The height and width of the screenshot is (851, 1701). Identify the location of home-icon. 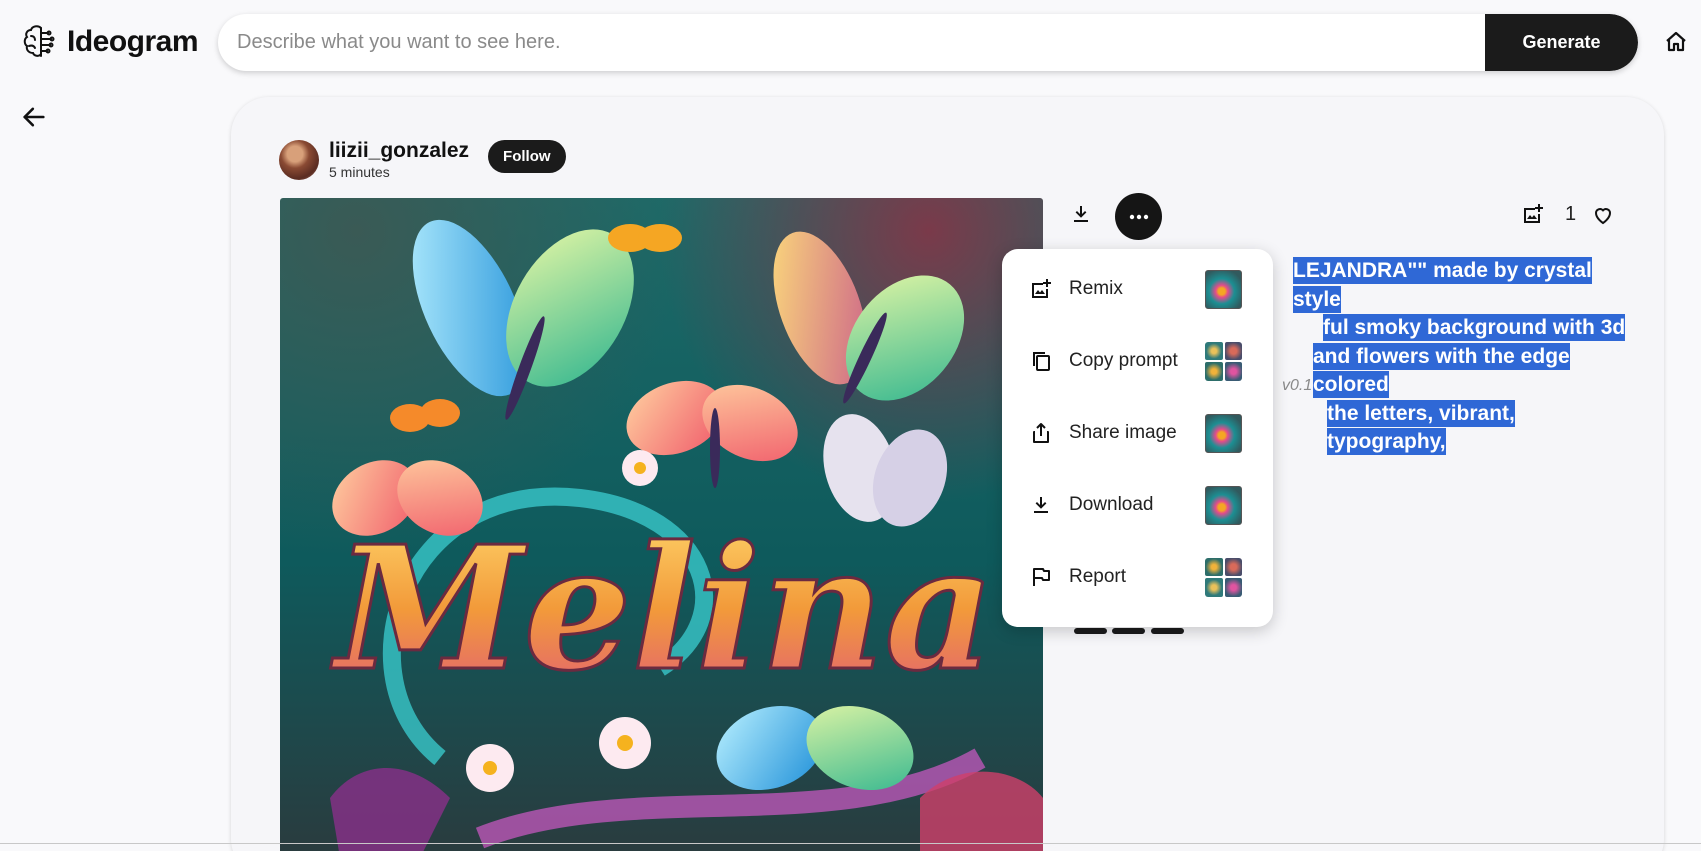
(1676, 41).